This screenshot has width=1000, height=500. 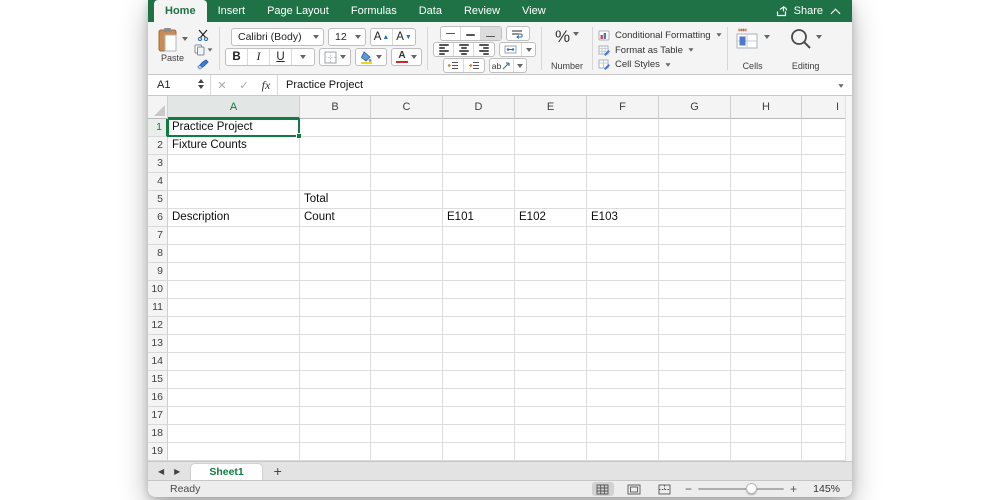 What do you see at coordinates (347, 37) in the screenshot?
I see `font-size-combo: 12` at bounding box center [347, 37].